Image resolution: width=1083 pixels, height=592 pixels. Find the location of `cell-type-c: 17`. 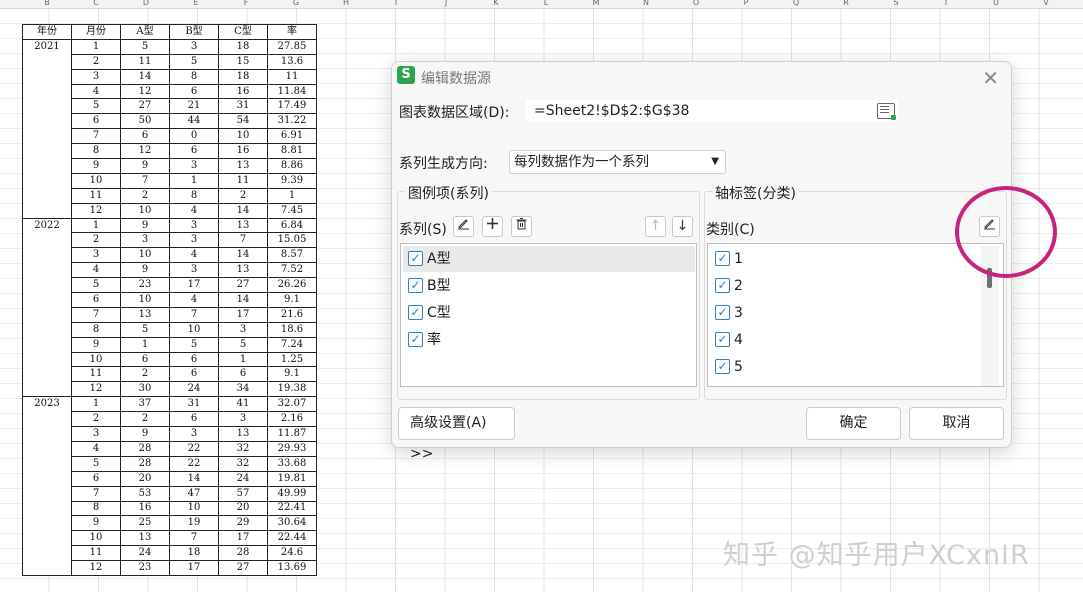

cell-type-c: 17 is located at coordinates (243, 538).